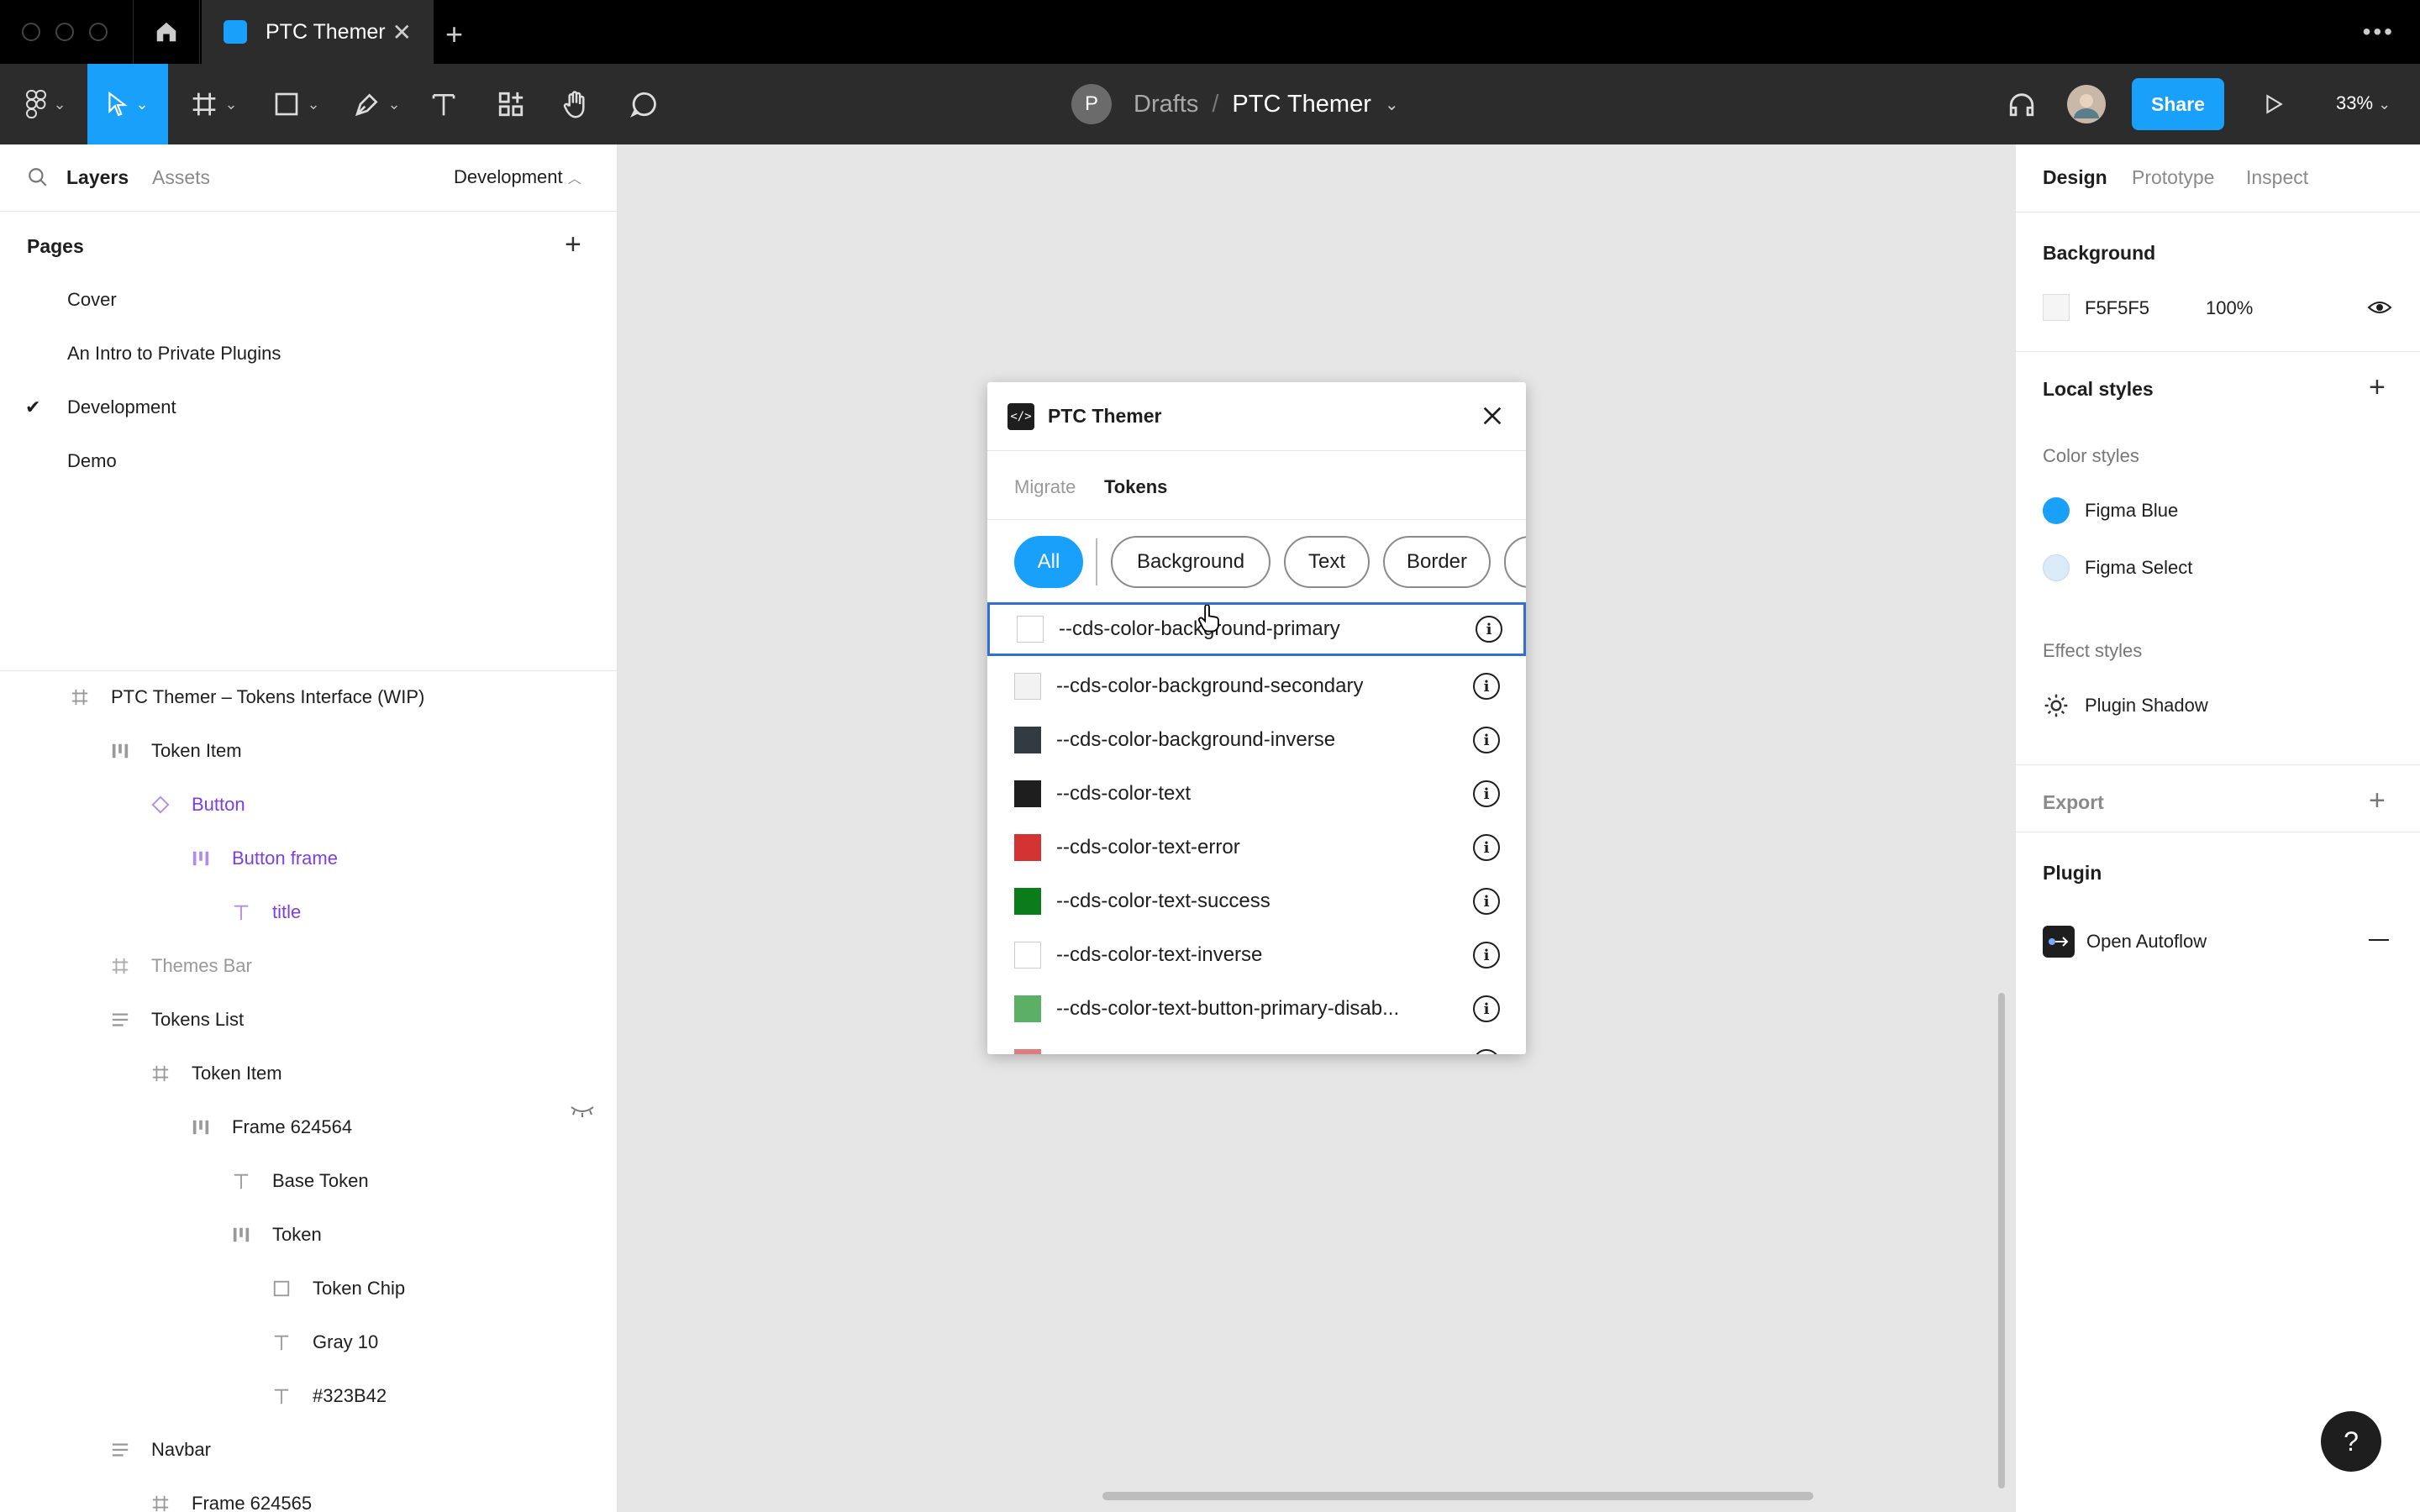 This screenshot has height=1512, width=2420. Describe the element at coordinates (2377, 387) in the screenshot. I see `add-style-icon: +` at that location.